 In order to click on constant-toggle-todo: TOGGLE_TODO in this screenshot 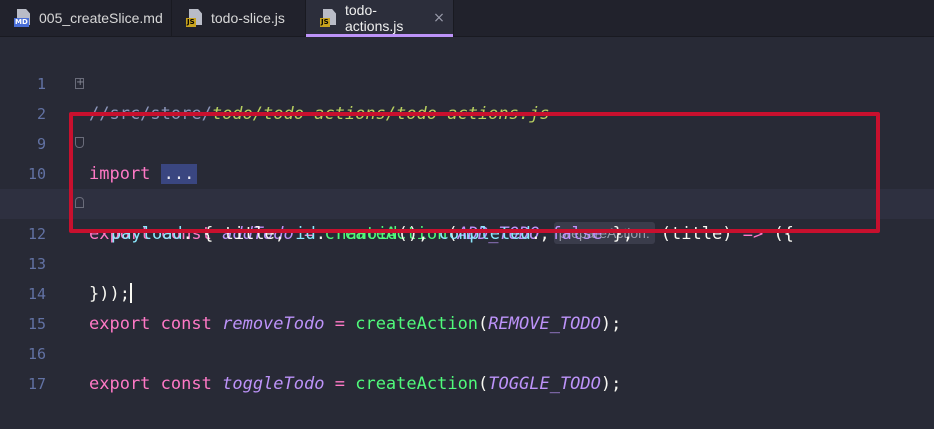, I will do `click(544, 384)`.